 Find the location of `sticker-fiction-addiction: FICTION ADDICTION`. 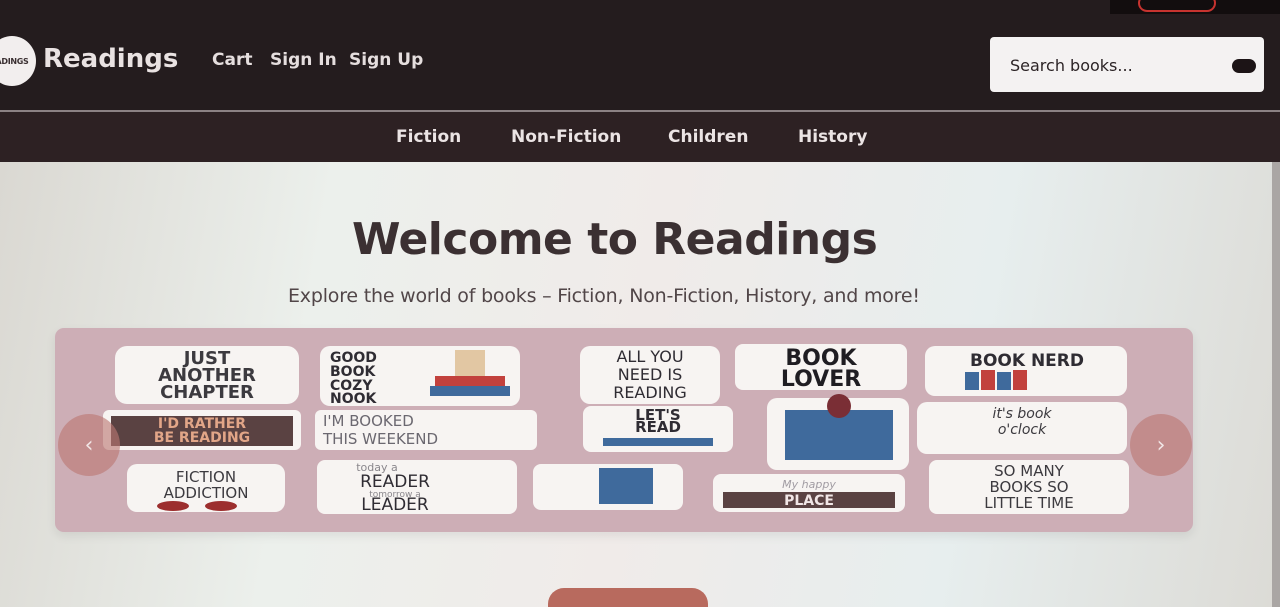

sticker-fiction-addiction: FICTION ADDICTION is located at coordinates (206, 488).